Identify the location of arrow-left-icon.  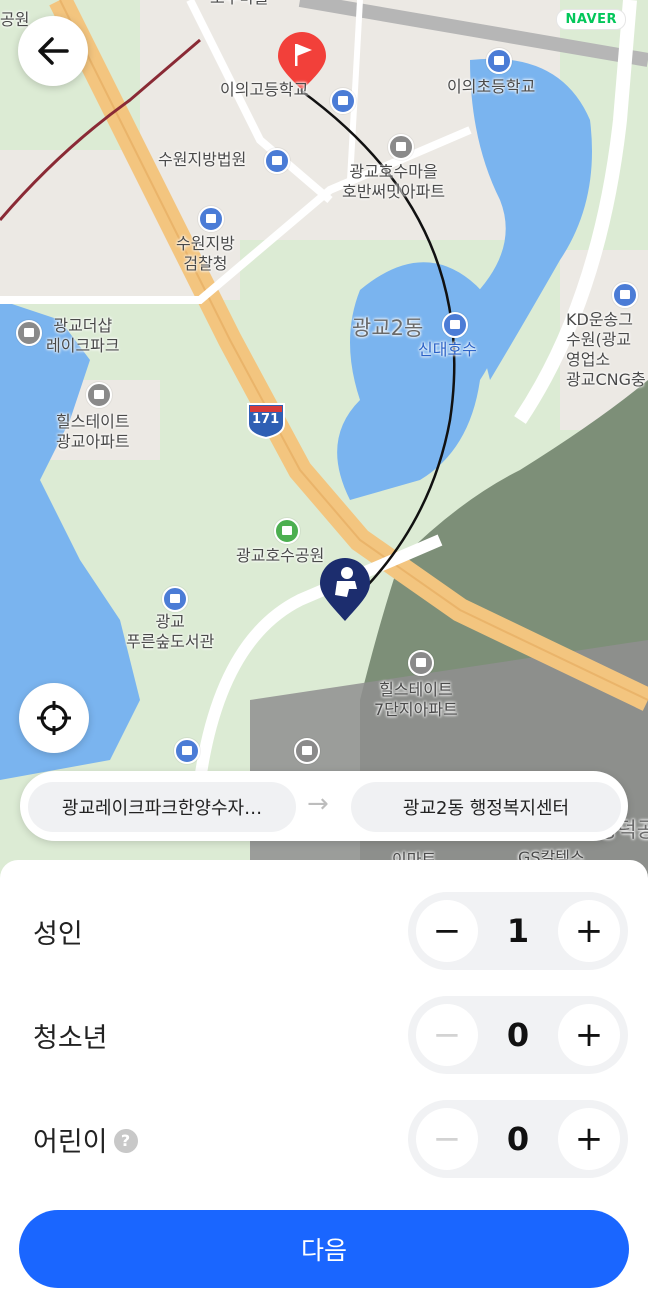
(53, 51).